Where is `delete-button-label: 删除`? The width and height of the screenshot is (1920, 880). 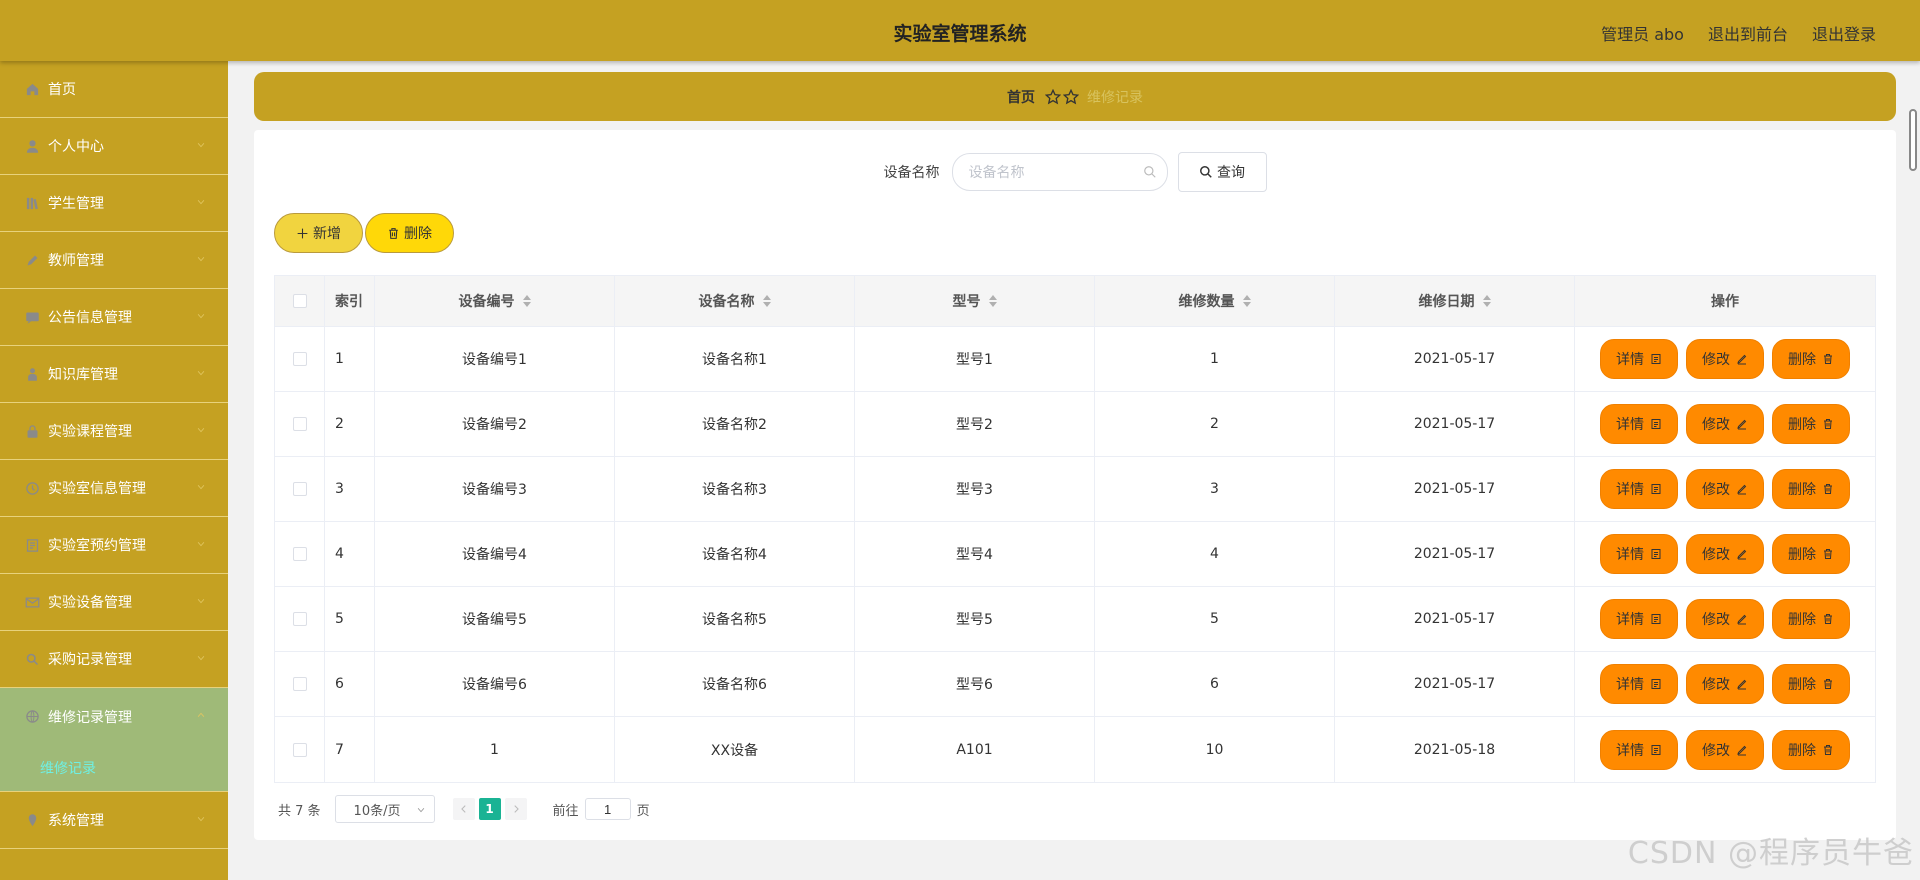 delete-button-label: 删除 is located at coordinates (1802, 360).